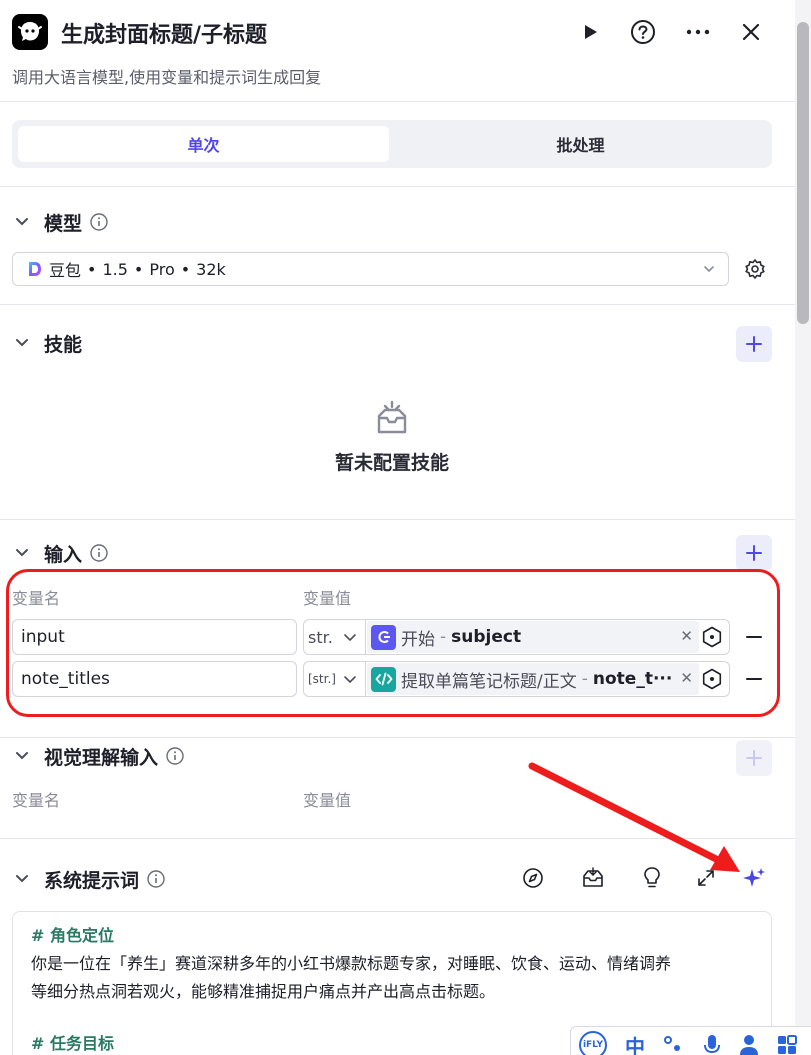 Image resolution: width=811 pixels, height=1055 pixels. What do you see at coordinates (211, 269) in the screenshot?
I see `model-context: 32k` at bounding box center [211, 269].